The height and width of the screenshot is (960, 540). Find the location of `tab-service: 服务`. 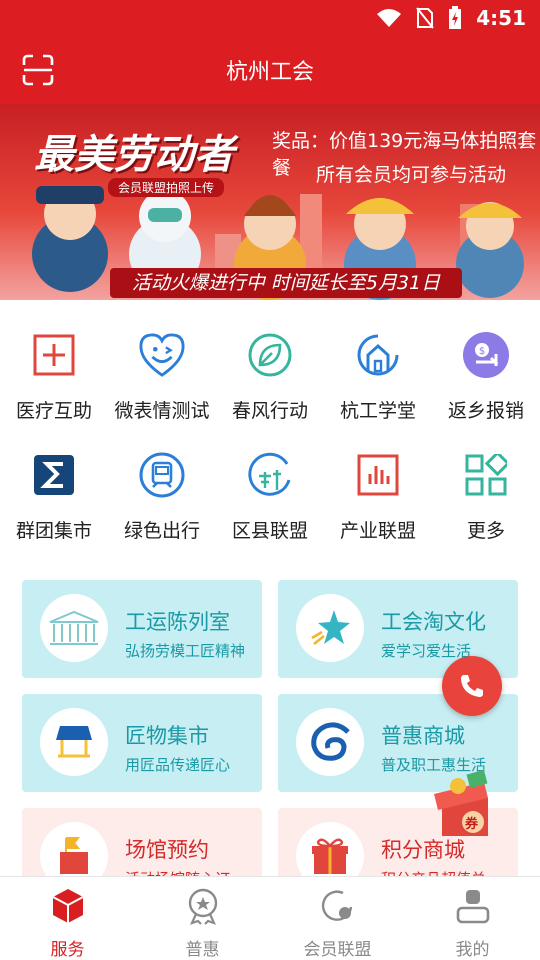

tab-service: 服务 is located at coordinates (67, 918).